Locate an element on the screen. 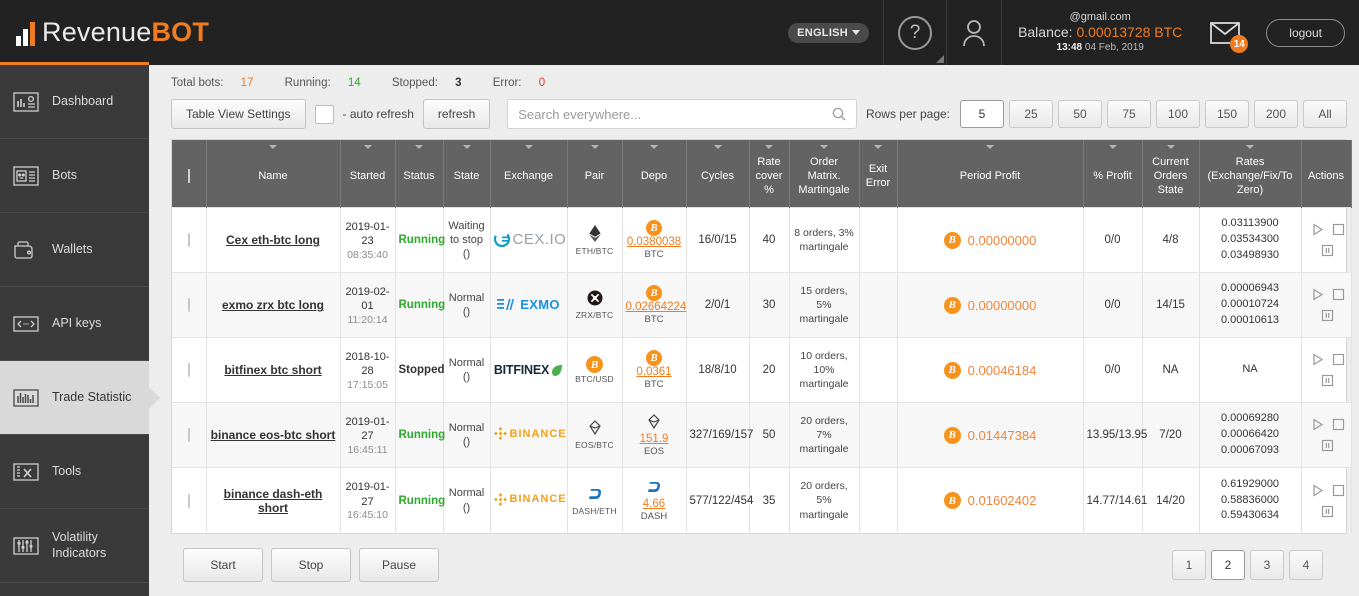 This screenshot has width=1359, height=596. depo-value: 0.0380038 is located at coordinates (654, 242).